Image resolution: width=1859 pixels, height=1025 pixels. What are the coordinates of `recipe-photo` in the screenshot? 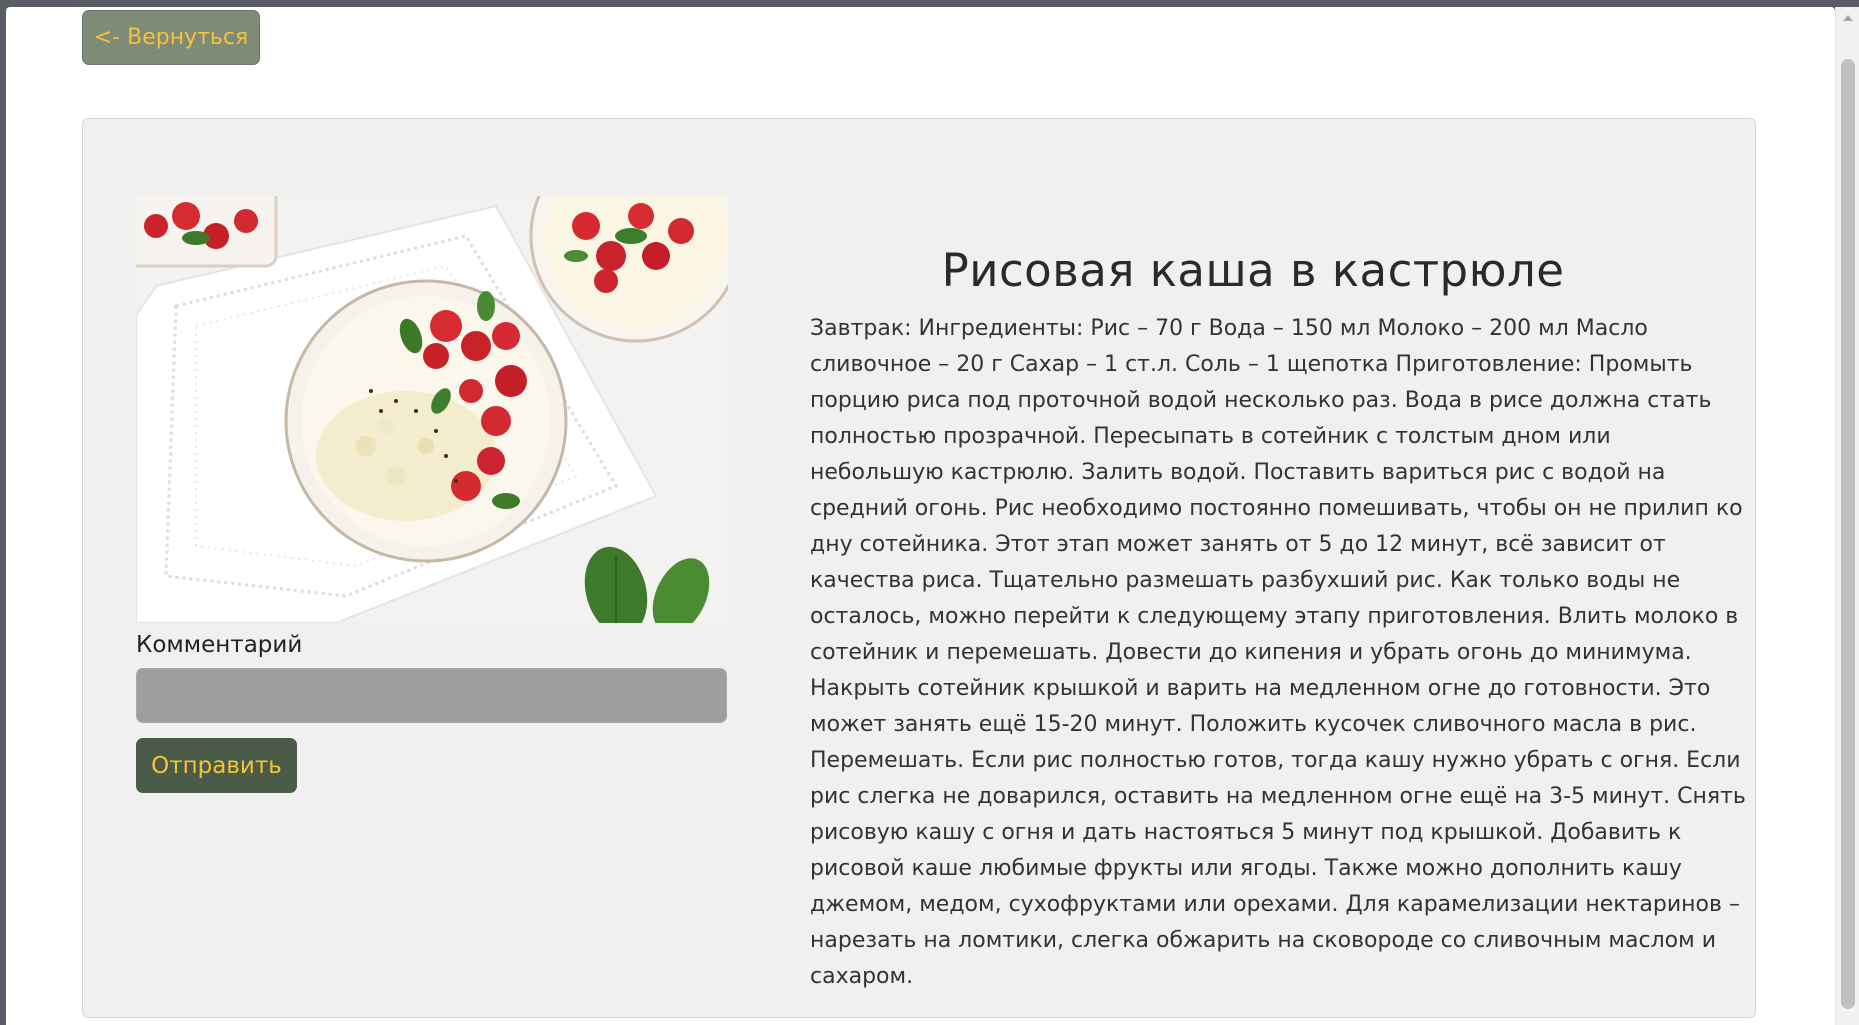 It's located at (432, 409).